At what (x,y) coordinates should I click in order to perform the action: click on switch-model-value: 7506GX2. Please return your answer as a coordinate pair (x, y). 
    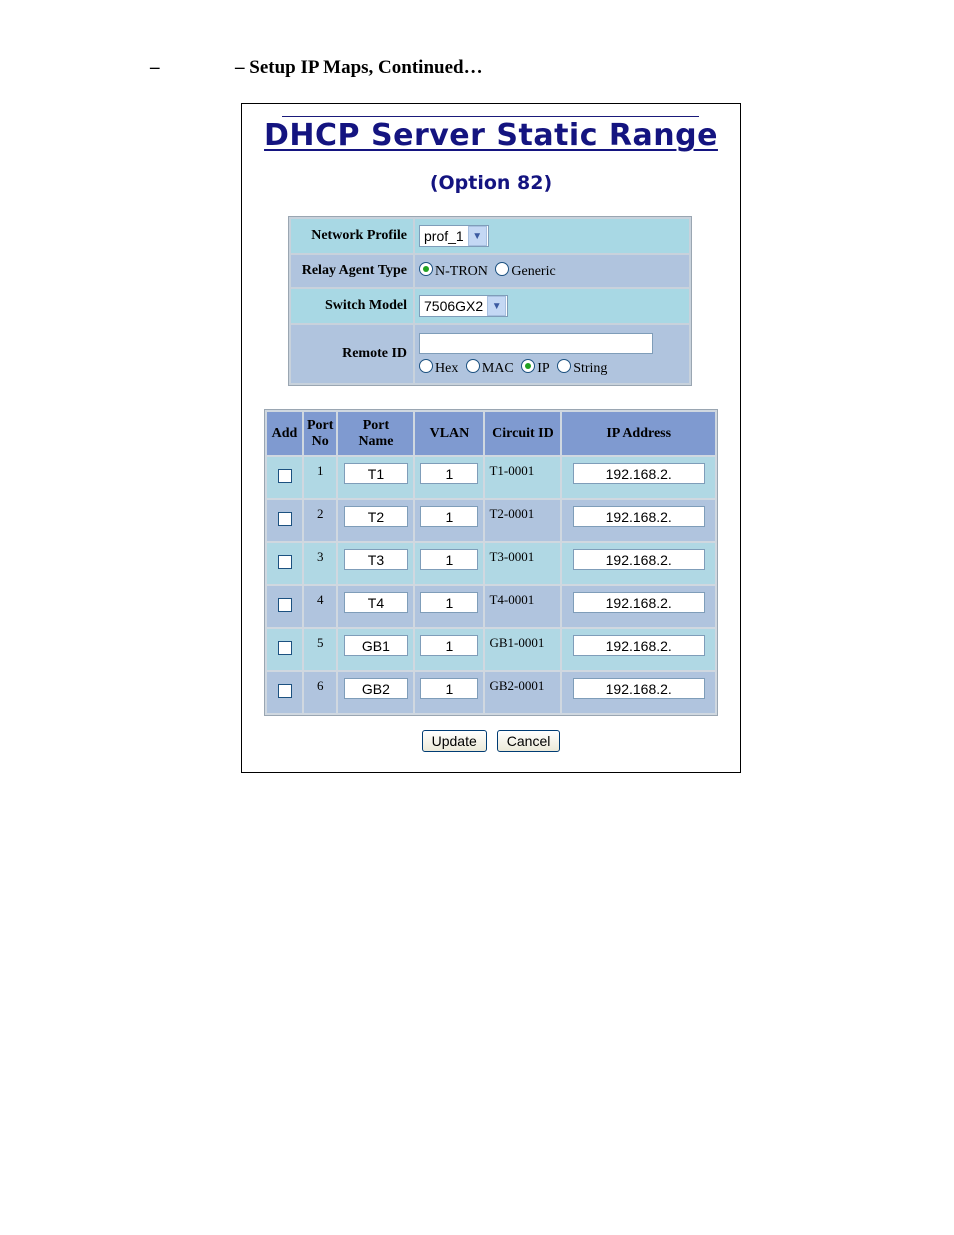
    Looking at the image, I should click on (454, 306).